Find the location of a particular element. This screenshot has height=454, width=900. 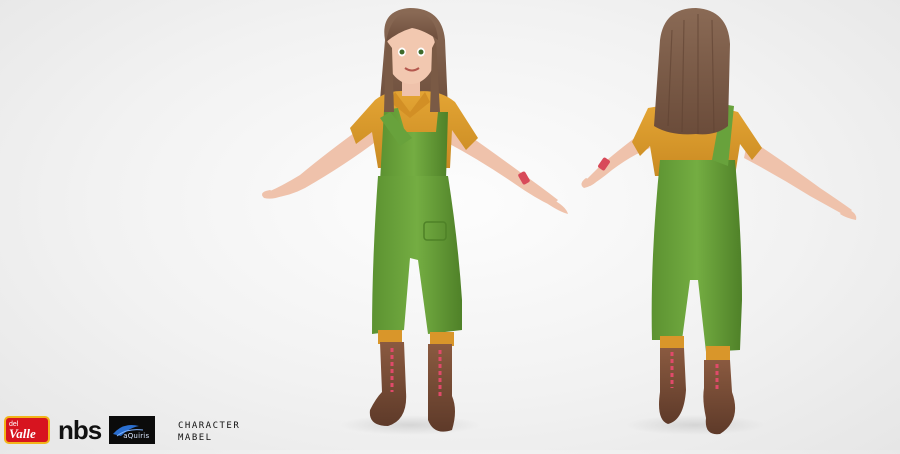

aquiris-wordmark: aQuiris is located at coordinates (136, 436).